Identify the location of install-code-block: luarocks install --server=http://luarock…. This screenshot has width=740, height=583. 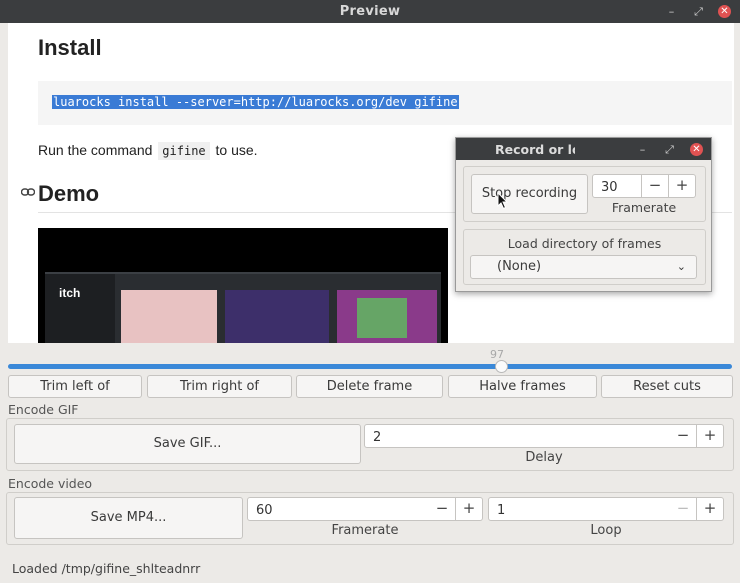
(385, 103).